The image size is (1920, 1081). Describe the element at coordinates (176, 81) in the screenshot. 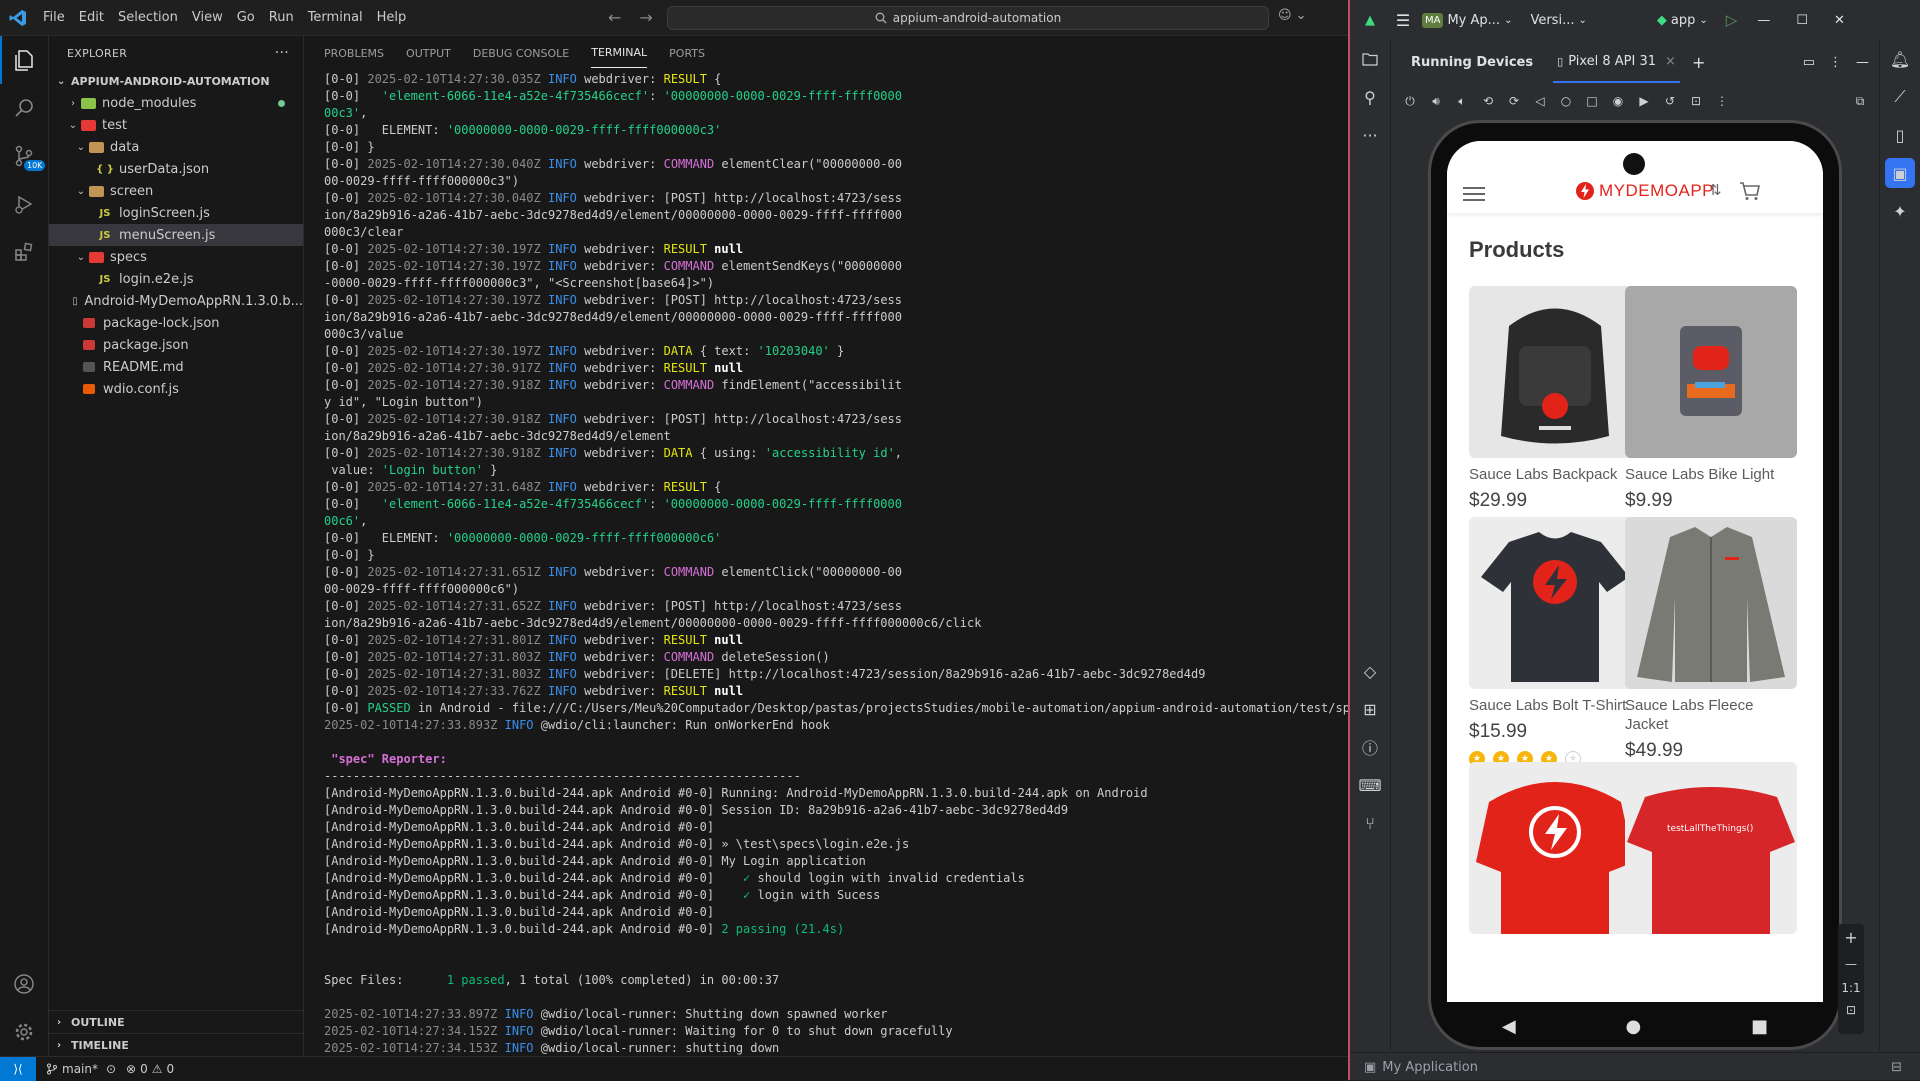

I see `project-root: ⌄ APPIUM-ANDROID-AUTOMATION` at that location.